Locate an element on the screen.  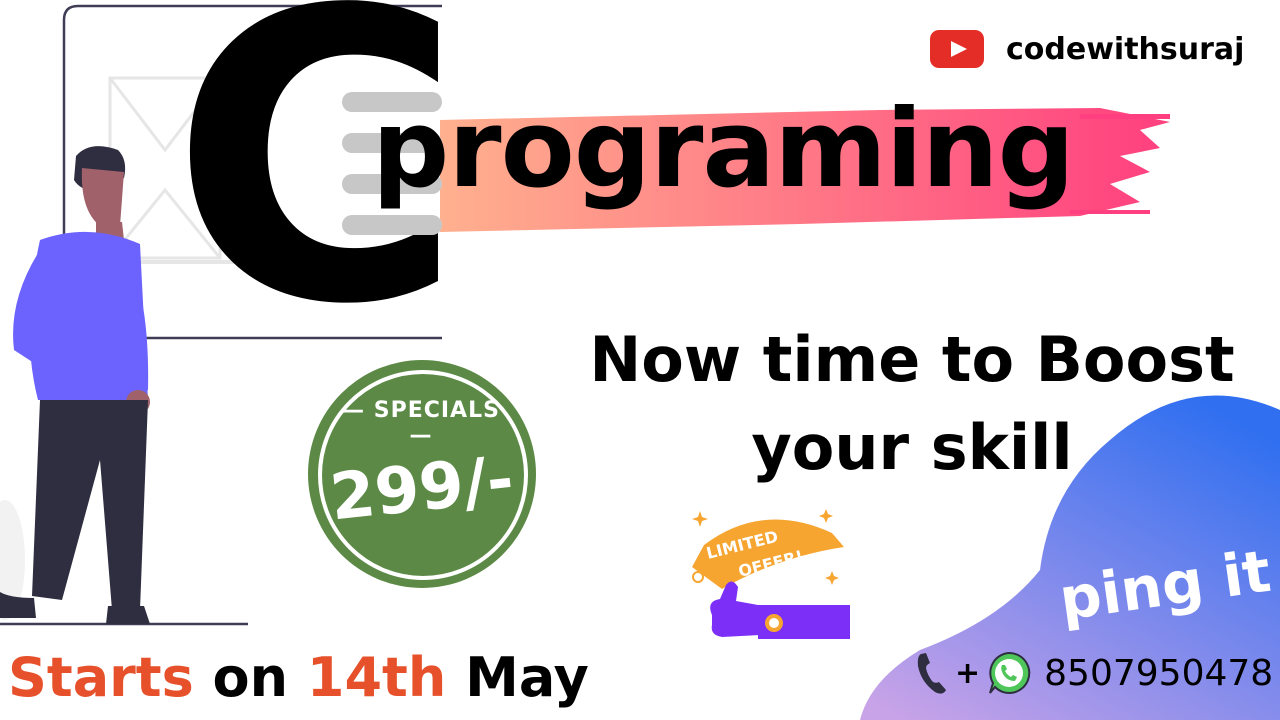
phone-number: 8507950478 is located at coordinates (1159, 673).